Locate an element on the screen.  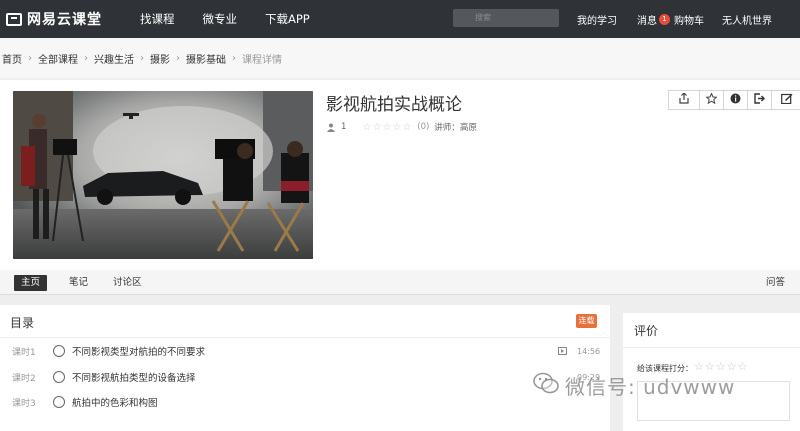
my-study-link: 我的学习 is located at coordinates (597, 19).